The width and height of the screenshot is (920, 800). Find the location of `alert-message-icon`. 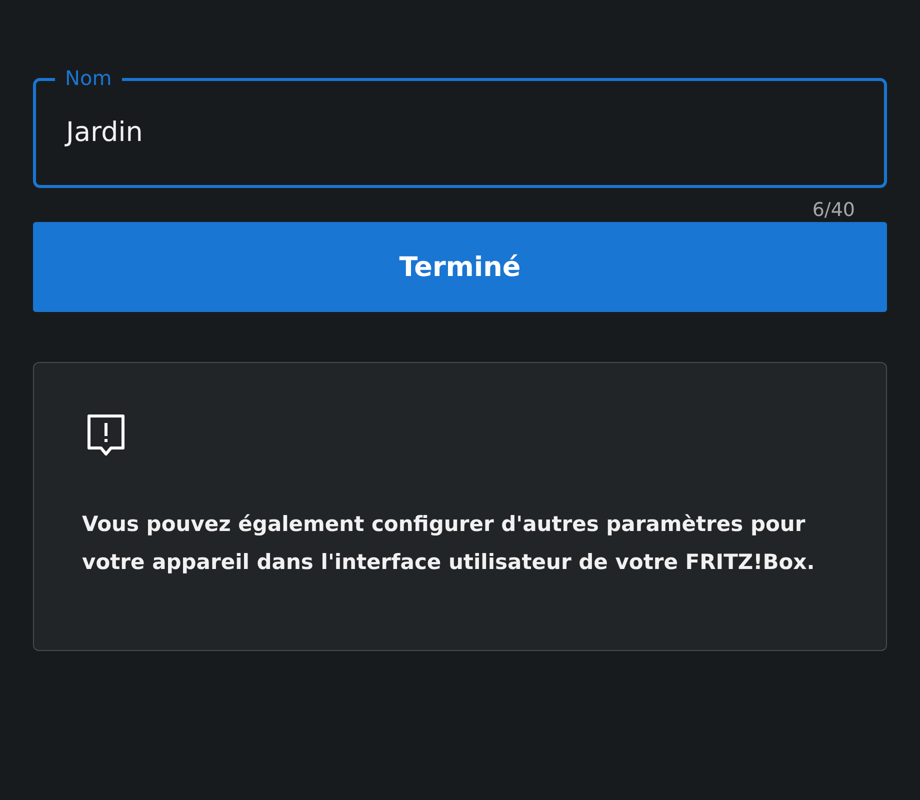

alert-message-icon is located at coordinates (106, 435).